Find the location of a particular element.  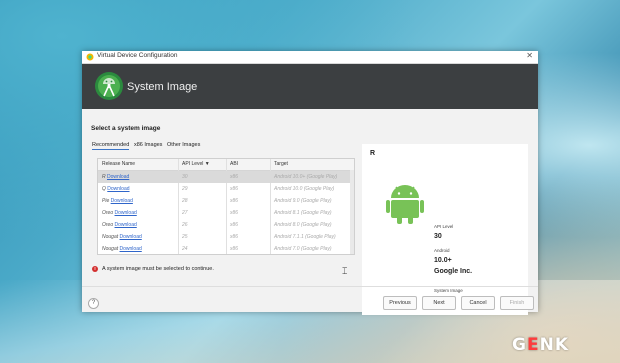

api-level: 30 is located at coordinates (185, 177).